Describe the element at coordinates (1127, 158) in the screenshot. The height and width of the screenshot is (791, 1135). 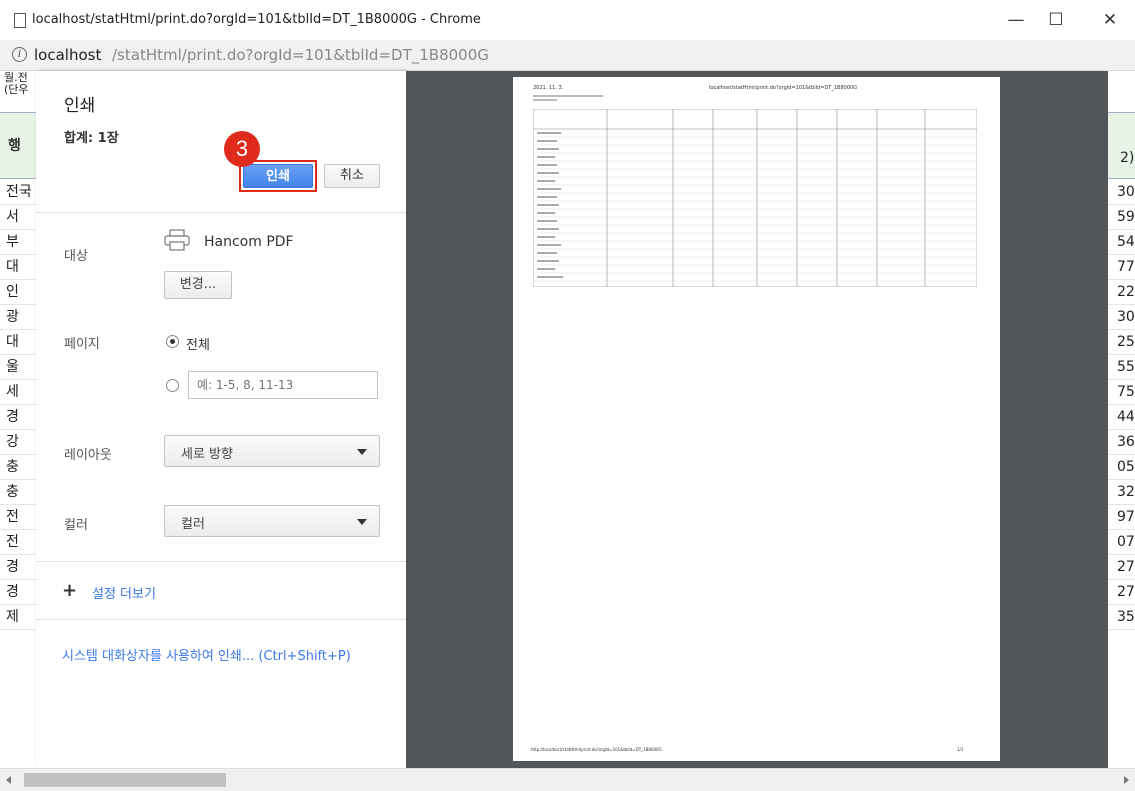
I see `header-cell: 2)` at that location.